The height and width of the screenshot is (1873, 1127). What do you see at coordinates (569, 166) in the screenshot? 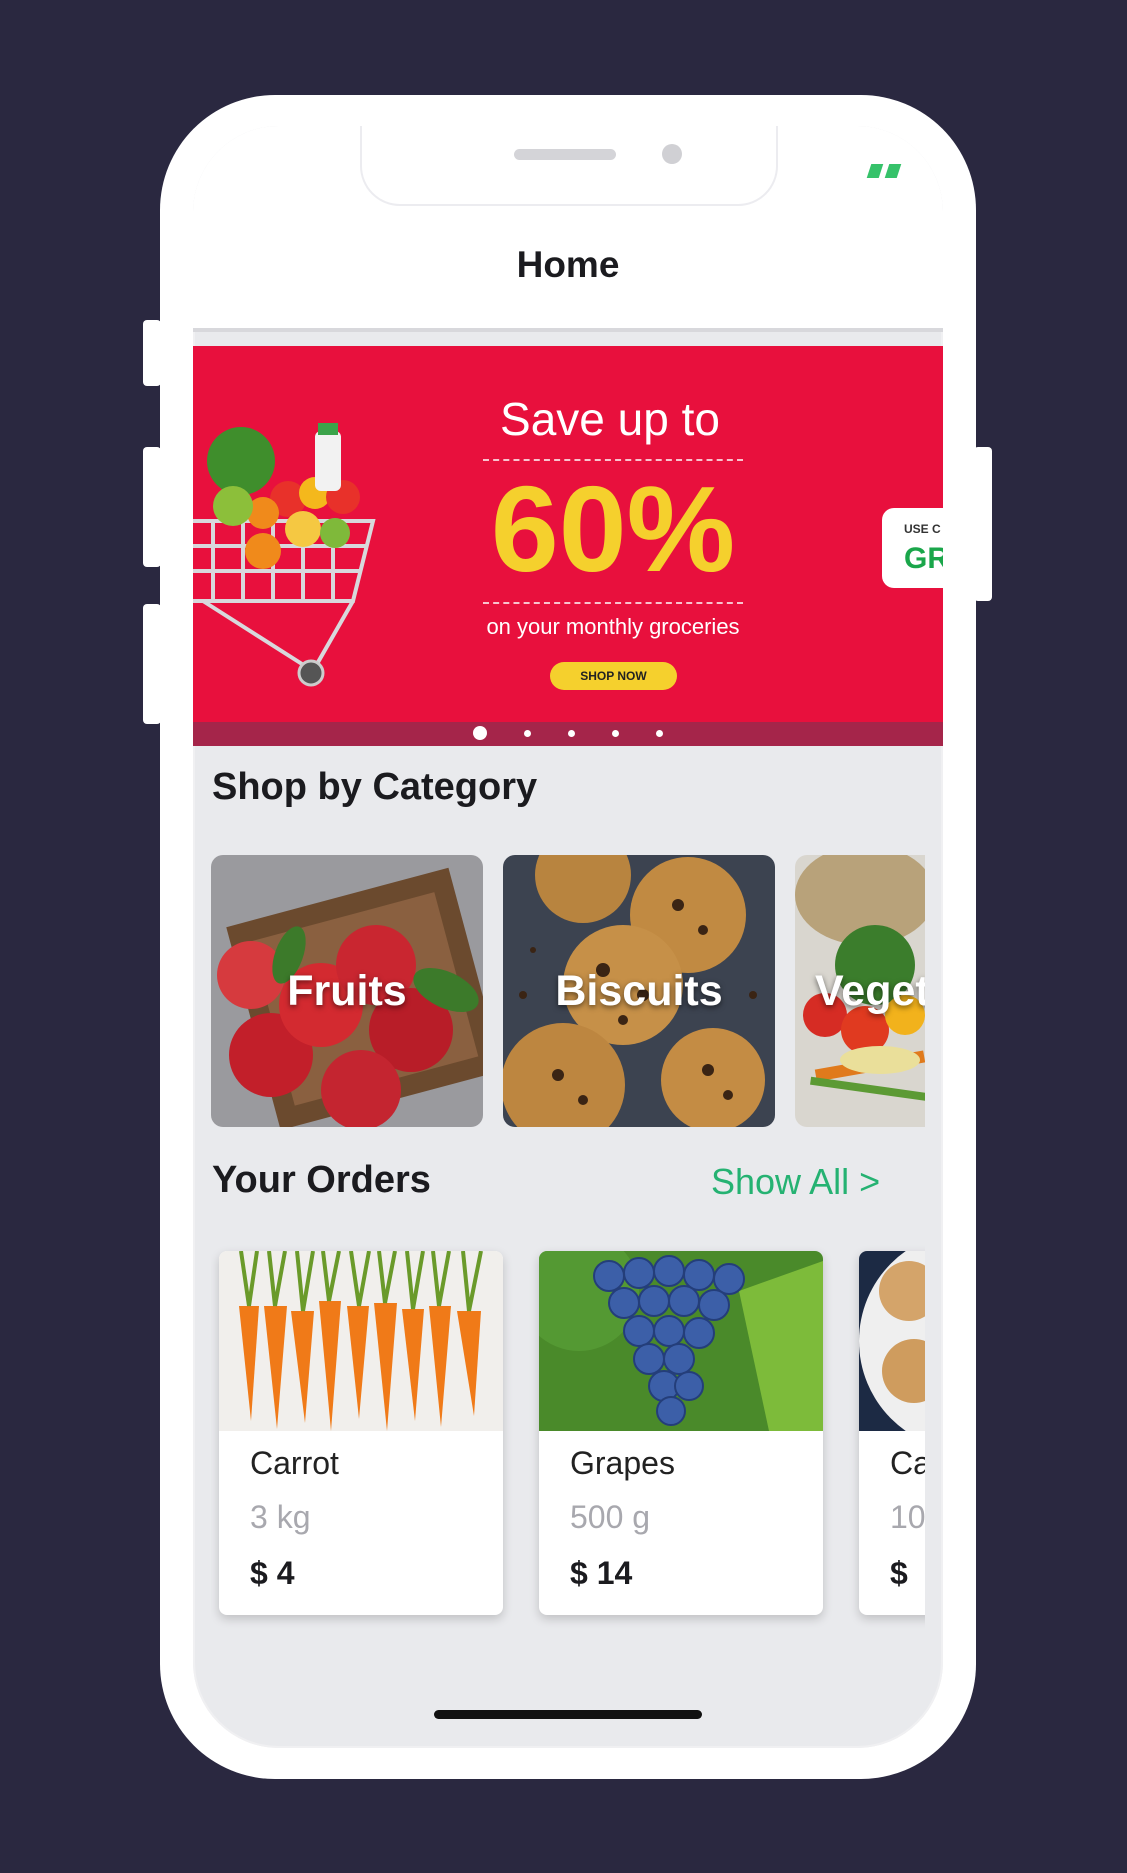
I see `device-notch` at bounding box center [569, 166].